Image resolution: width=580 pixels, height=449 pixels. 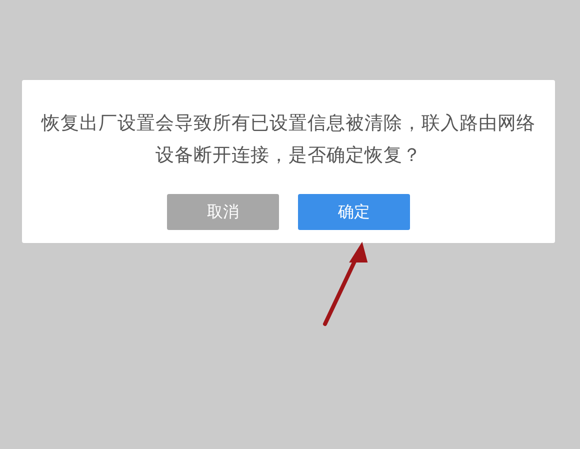 I want to click on confirm-button: 确定, so click(x=354, y=212).